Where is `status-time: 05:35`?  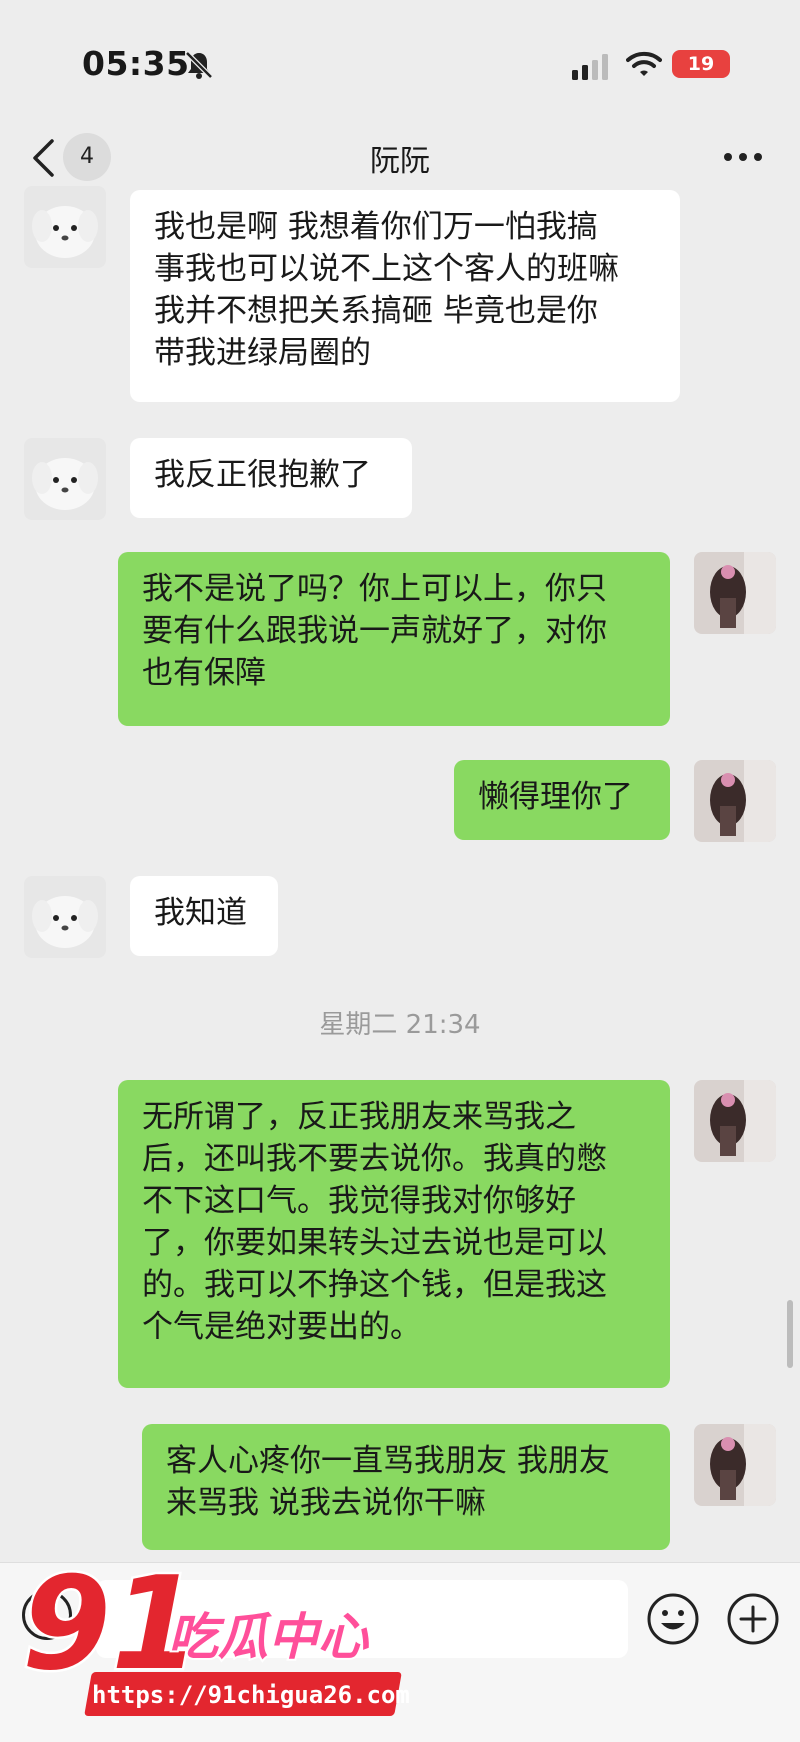
status-time: 05:35 is located at coordinates (136, 63).